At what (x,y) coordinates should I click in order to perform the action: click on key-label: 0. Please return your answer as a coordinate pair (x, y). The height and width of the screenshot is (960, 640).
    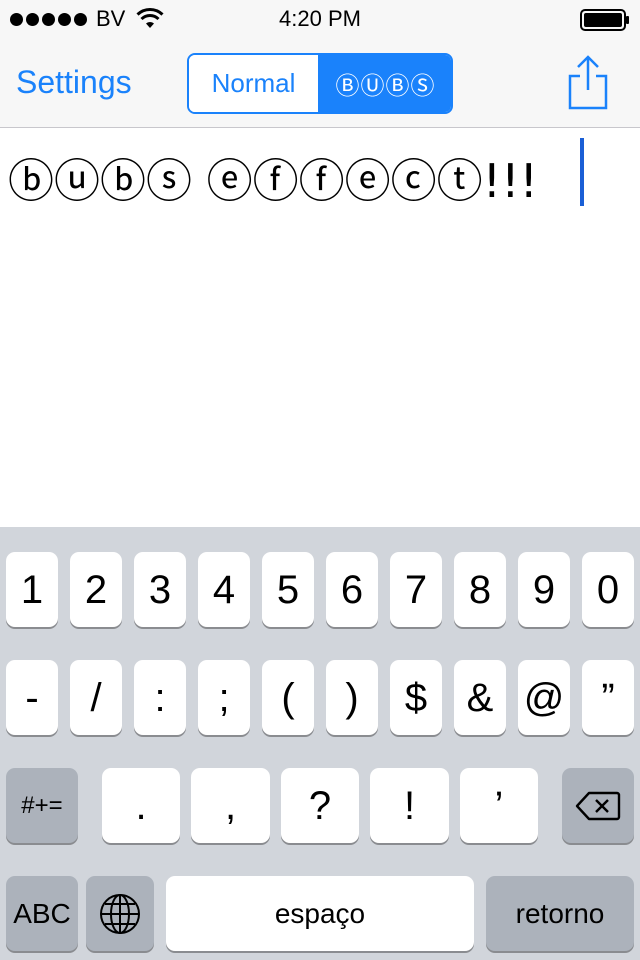
    Looking at the image, I should click on (608, 589).